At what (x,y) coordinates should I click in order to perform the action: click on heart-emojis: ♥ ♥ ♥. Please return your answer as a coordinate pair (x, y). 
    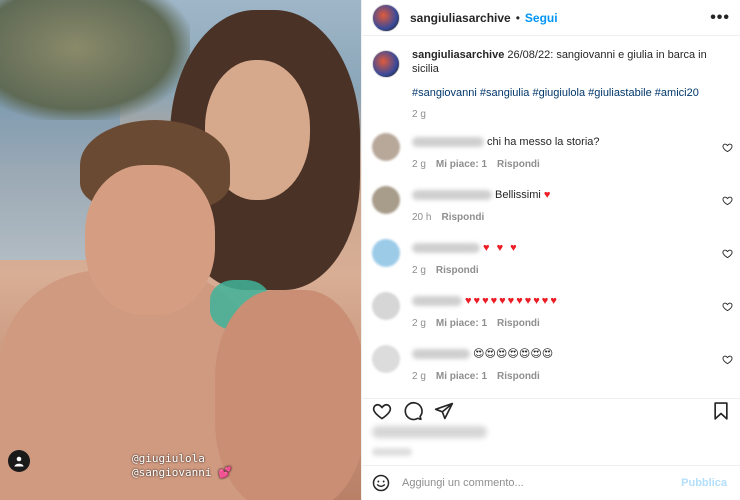
    Looking at the image, I should click on (501, 248).